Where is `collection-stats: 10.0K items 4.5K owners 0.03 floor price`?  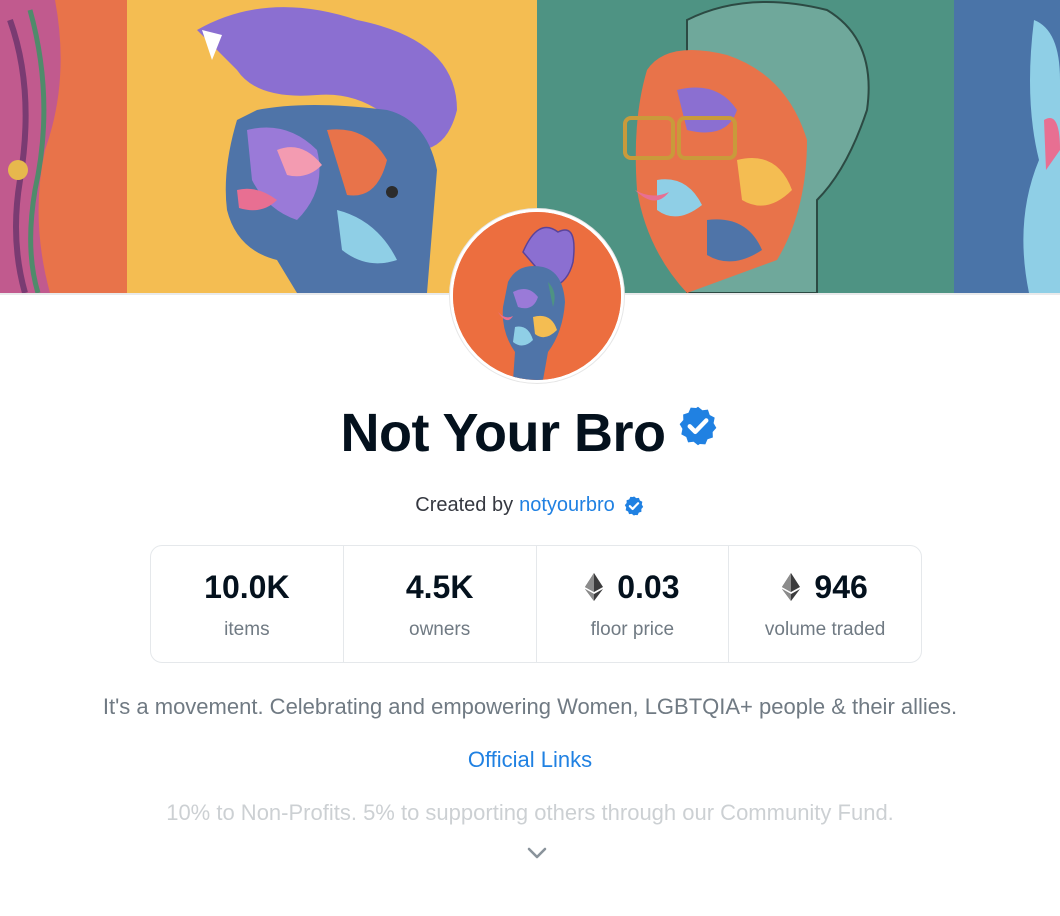
collection-stats: 10.0K items 4.5K owners 0.03 floor price is located at coordinates (536, 604).